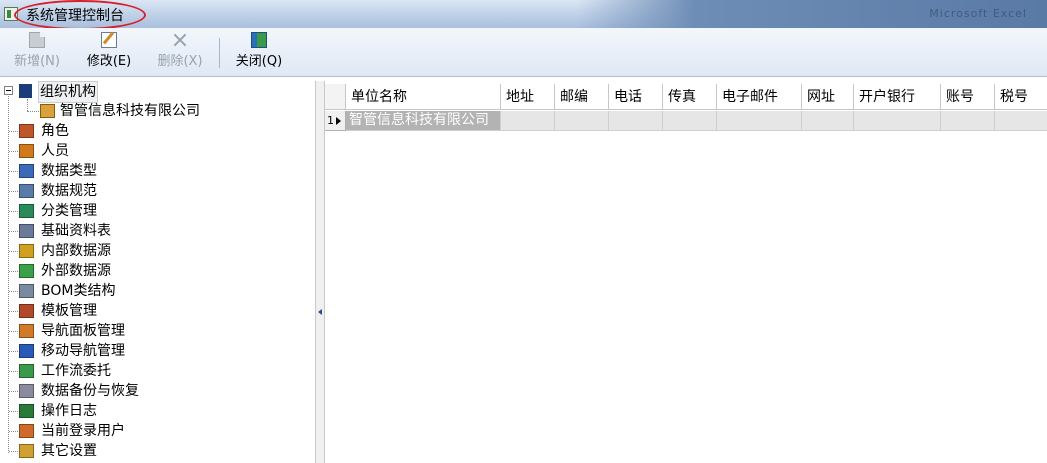 Image resolution: width=1047 pixels, height=463 pixels. I want to click on tree-node-item: 人员, so click(150, 151).